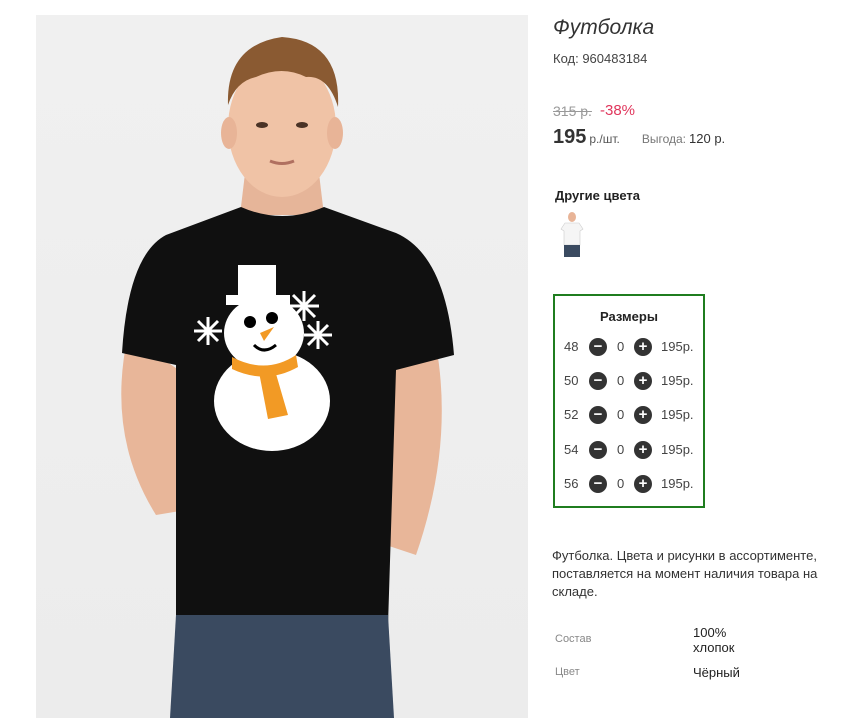  Describe the element at coordinates (571, 380) in the screenshot. I see `size-label: 50` at that location.